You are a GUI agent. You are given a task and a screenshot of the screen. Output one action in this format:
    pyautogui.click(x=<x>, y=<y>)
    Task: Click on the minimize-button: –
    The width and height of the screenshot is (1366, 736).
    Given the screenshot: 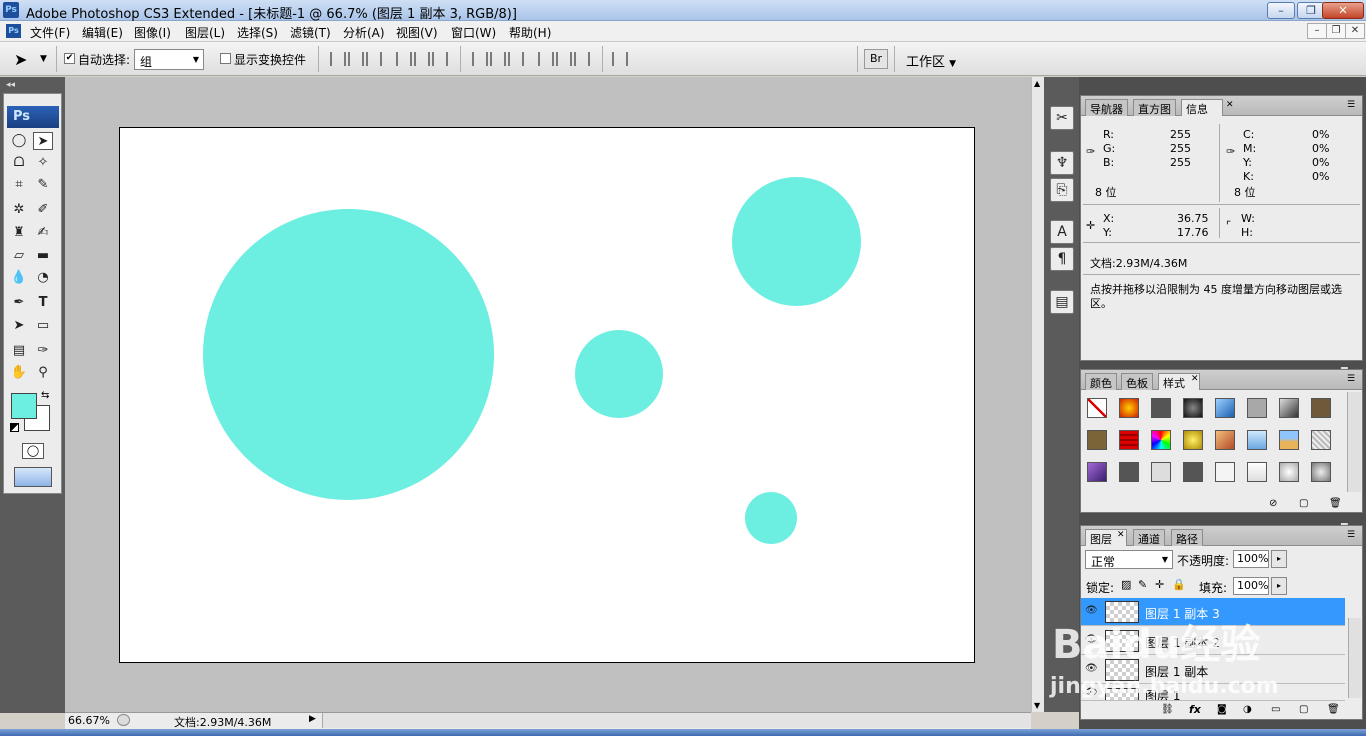 What is the action you would take?
    pyautogui.click(x=1281, y=10)
    